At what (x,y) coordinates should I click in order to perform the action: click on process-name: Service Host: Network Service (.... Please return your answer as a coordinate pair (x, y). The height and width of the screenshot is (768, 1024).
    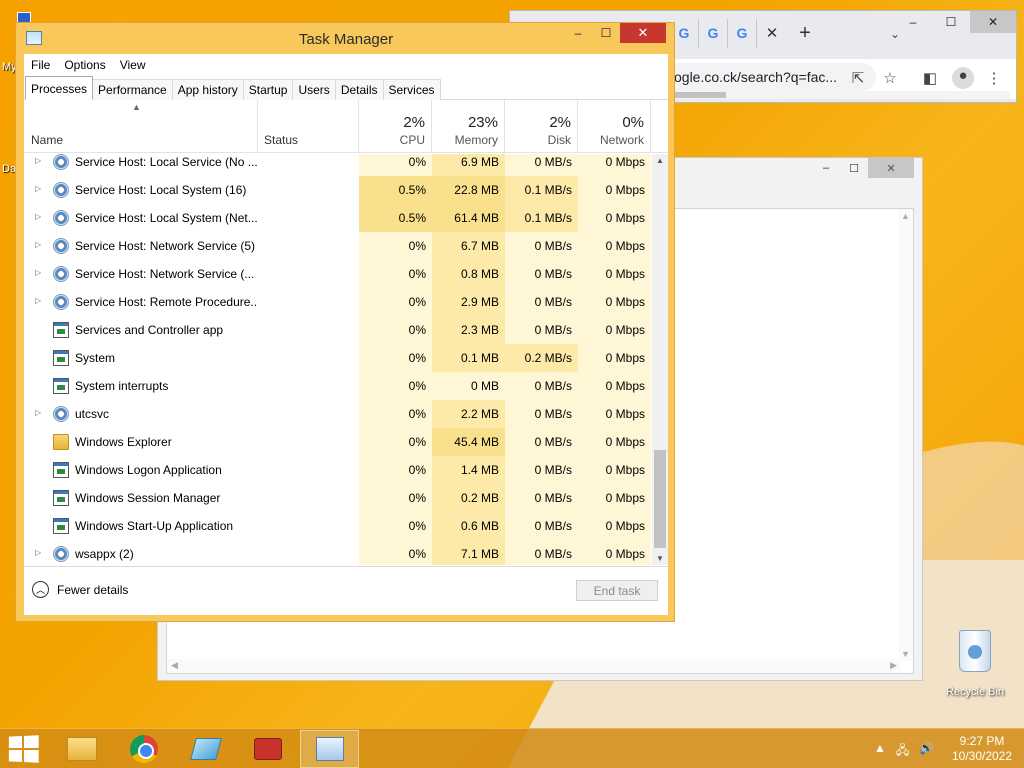
    Looking at the image, I should click on (165, 274).